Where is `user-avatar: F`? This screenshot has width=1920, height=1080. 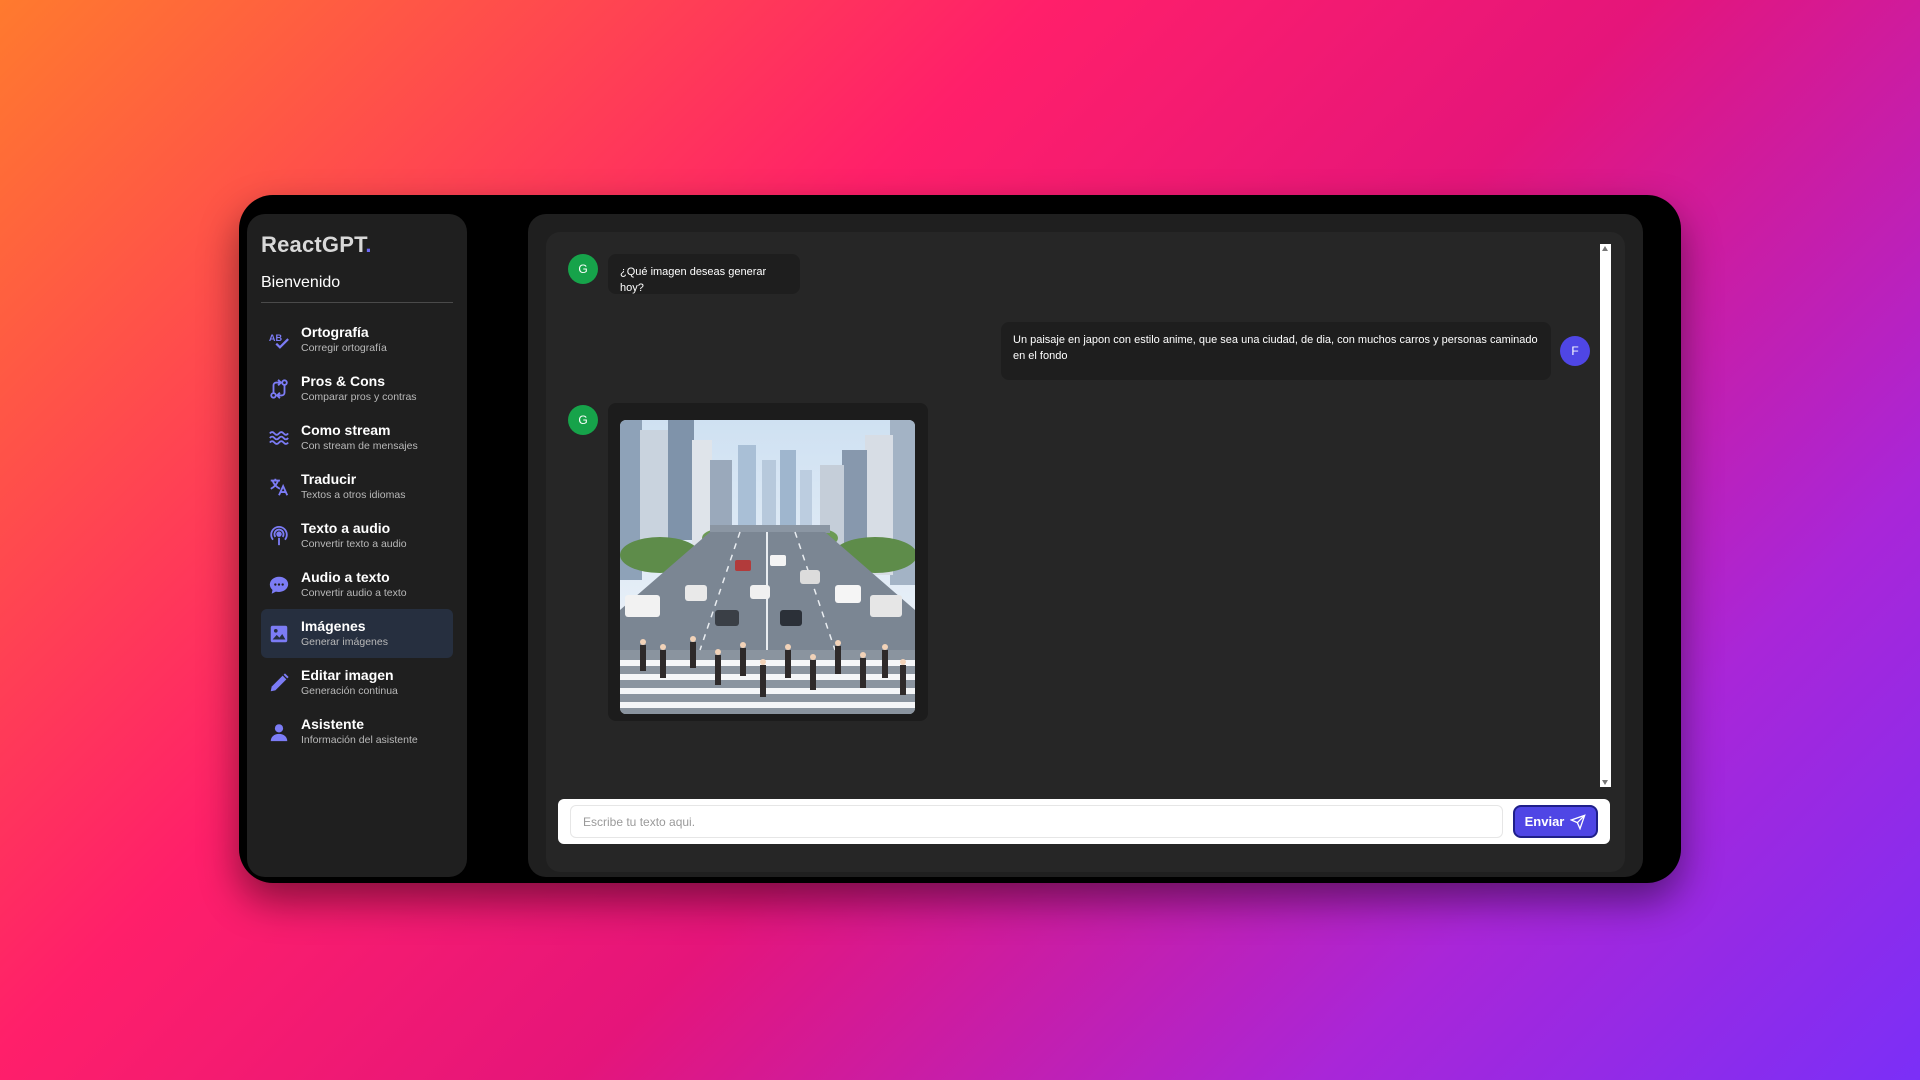
user-avatar: F is located at coordinates (1575, 351).